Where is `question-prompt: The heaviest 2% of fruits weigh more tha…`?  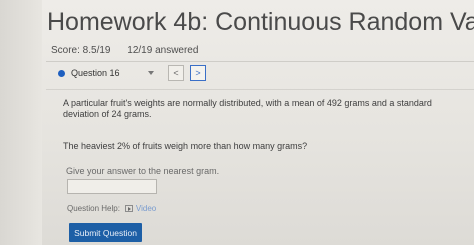
question-prompt: The heaviest 2% of fruits weigh more tha… is located at coordinates (185, 146).